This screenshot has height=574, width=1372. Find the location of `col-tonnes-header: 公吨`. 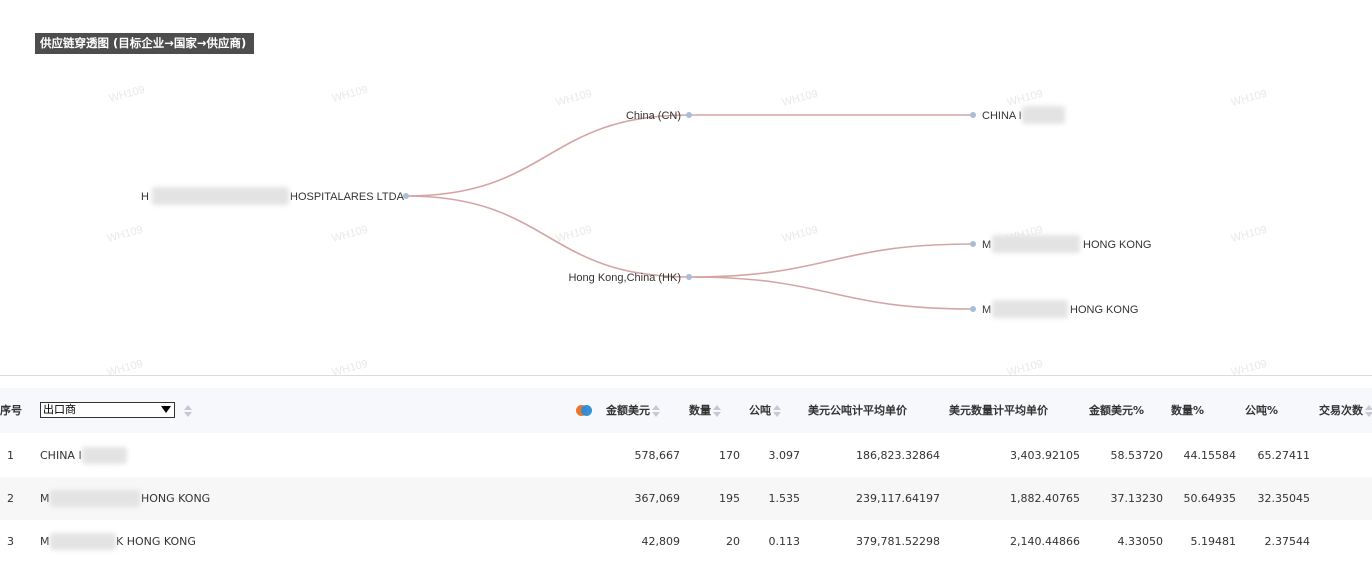

col-tonnes-header: 公吨 is located at coordinates (765, 410).